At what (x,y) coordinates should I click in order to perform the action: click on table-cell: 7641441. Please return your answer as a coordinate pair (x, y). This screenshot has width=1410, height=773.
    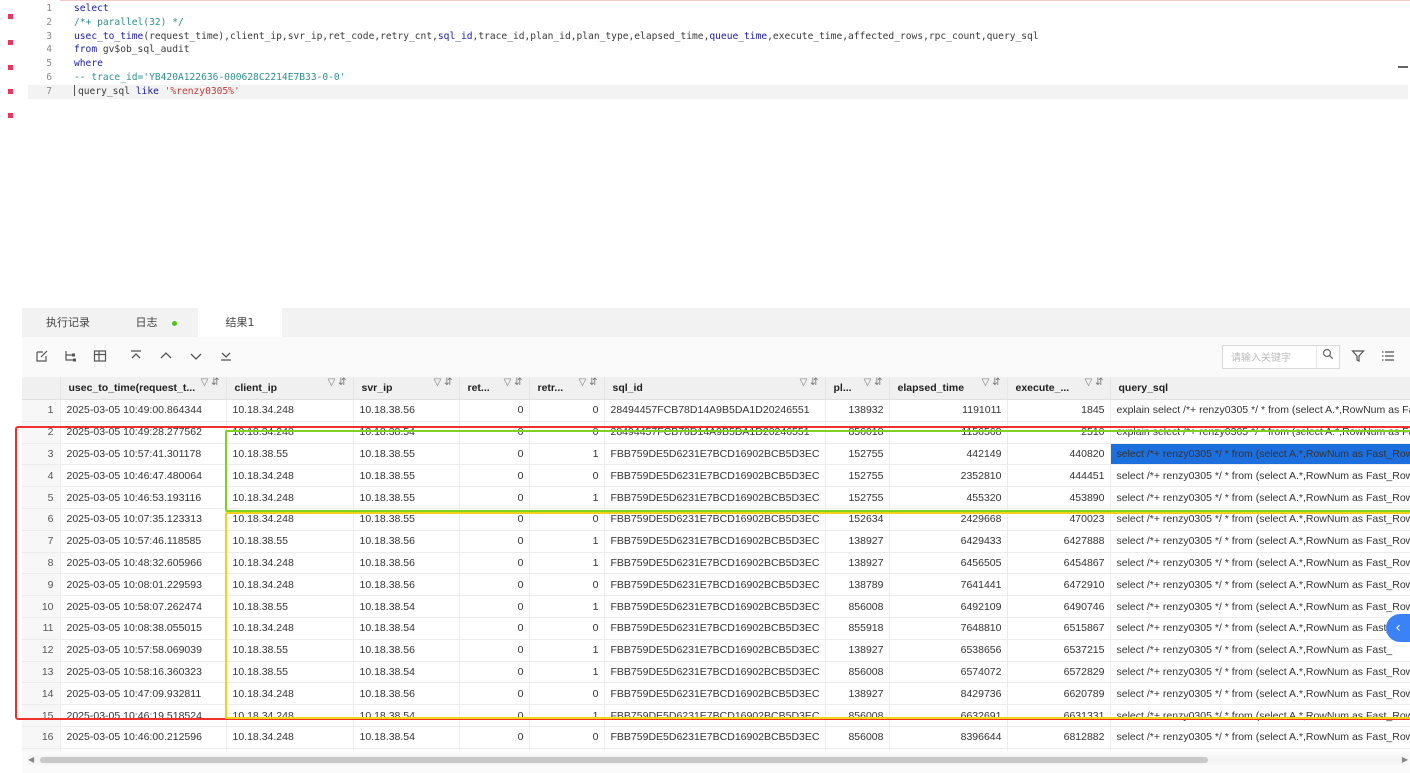
    Looking at the image, I should click on (948, 585).